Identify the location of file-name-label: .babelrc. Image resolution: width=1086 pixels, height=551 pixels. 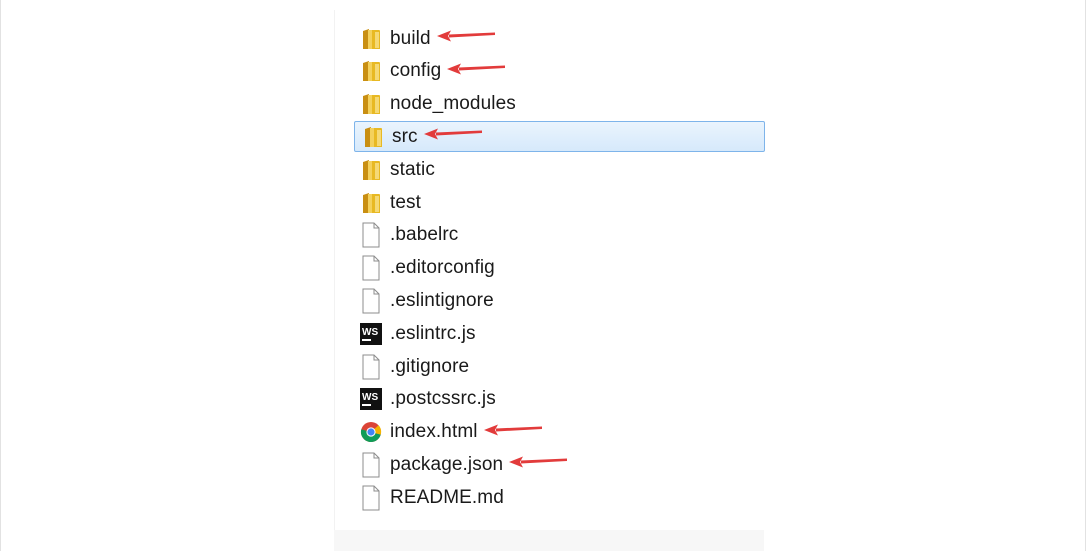
(424, 235).